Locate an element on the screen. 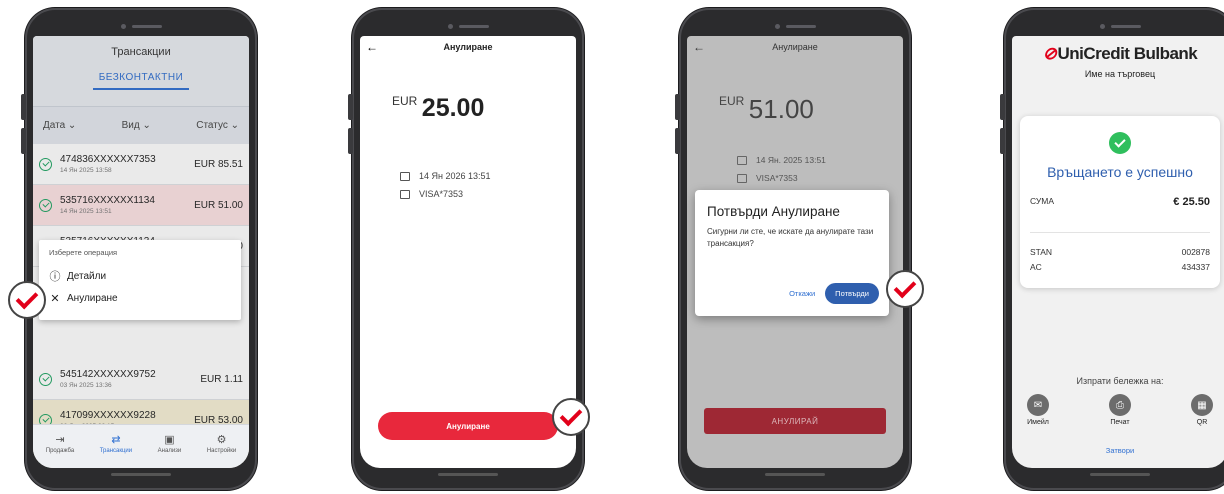 The image size is (1224, 494). email-button: ✉ Имейл is located at coordinates (1038, 410).